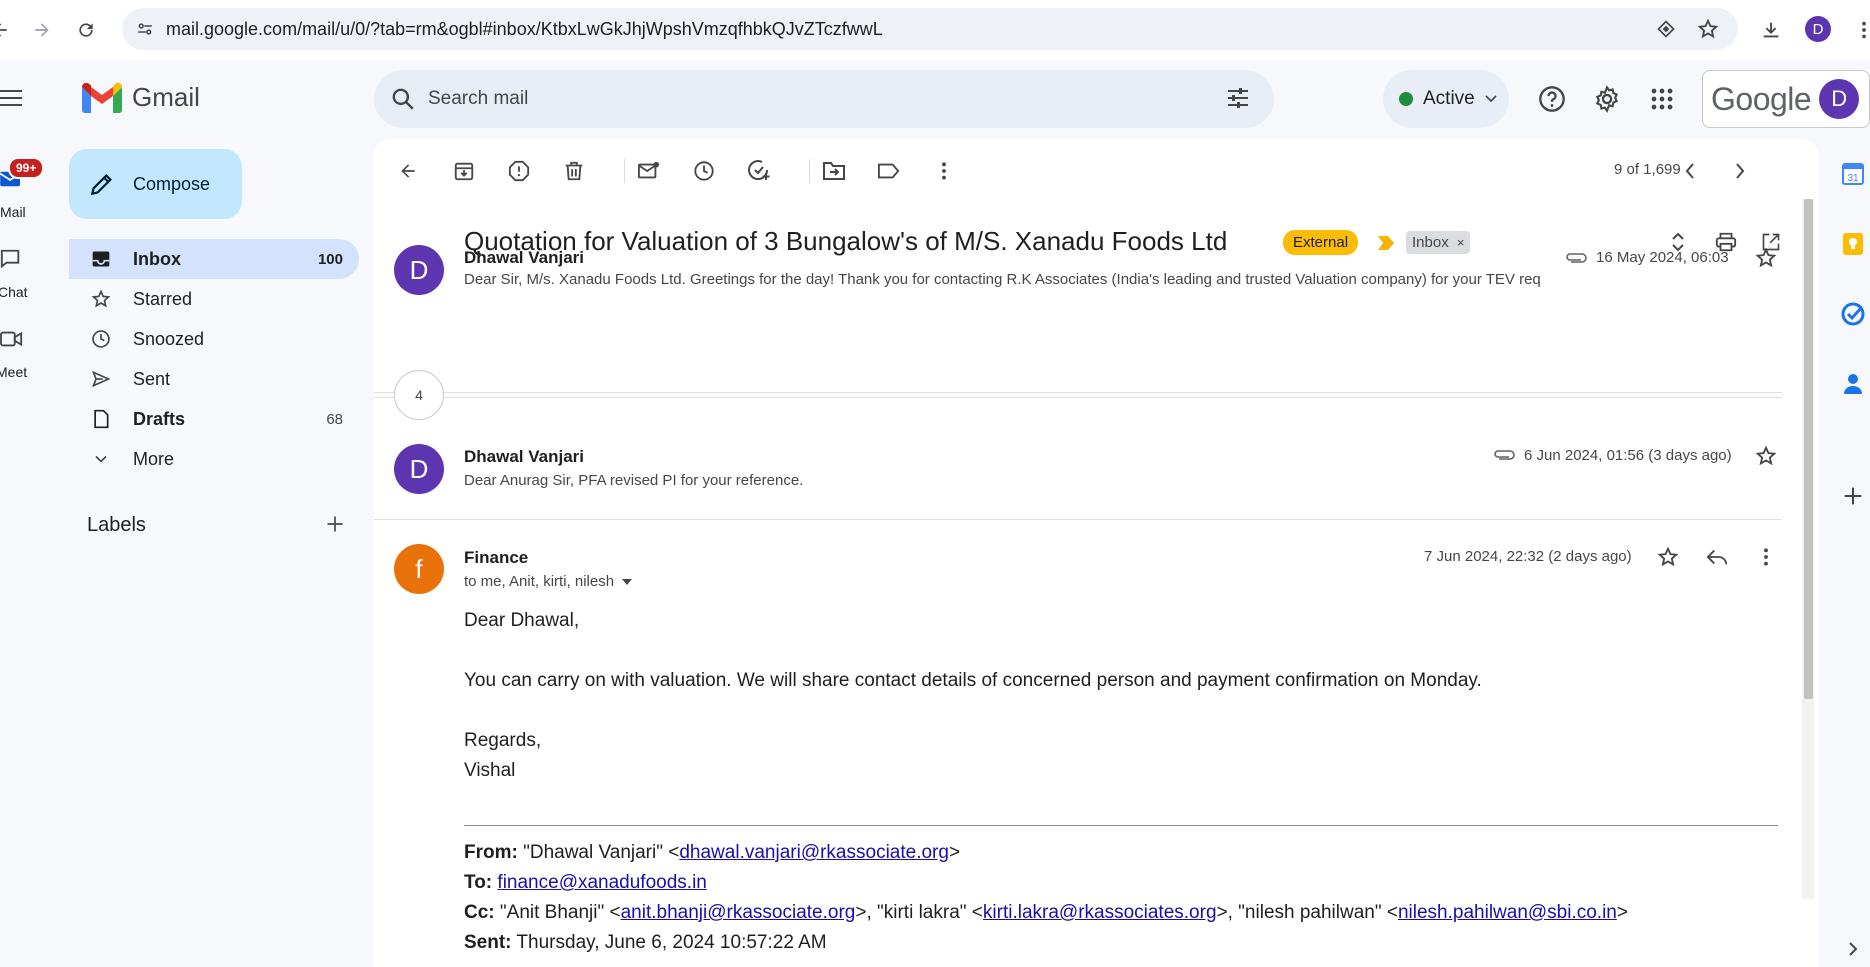 Image resolution: width=1870 pixels, height=967 pixels. What do you see at coordinates (1717, 557) in the screenshot?
I see `reply-icon` at bounding box center [1717, 557].